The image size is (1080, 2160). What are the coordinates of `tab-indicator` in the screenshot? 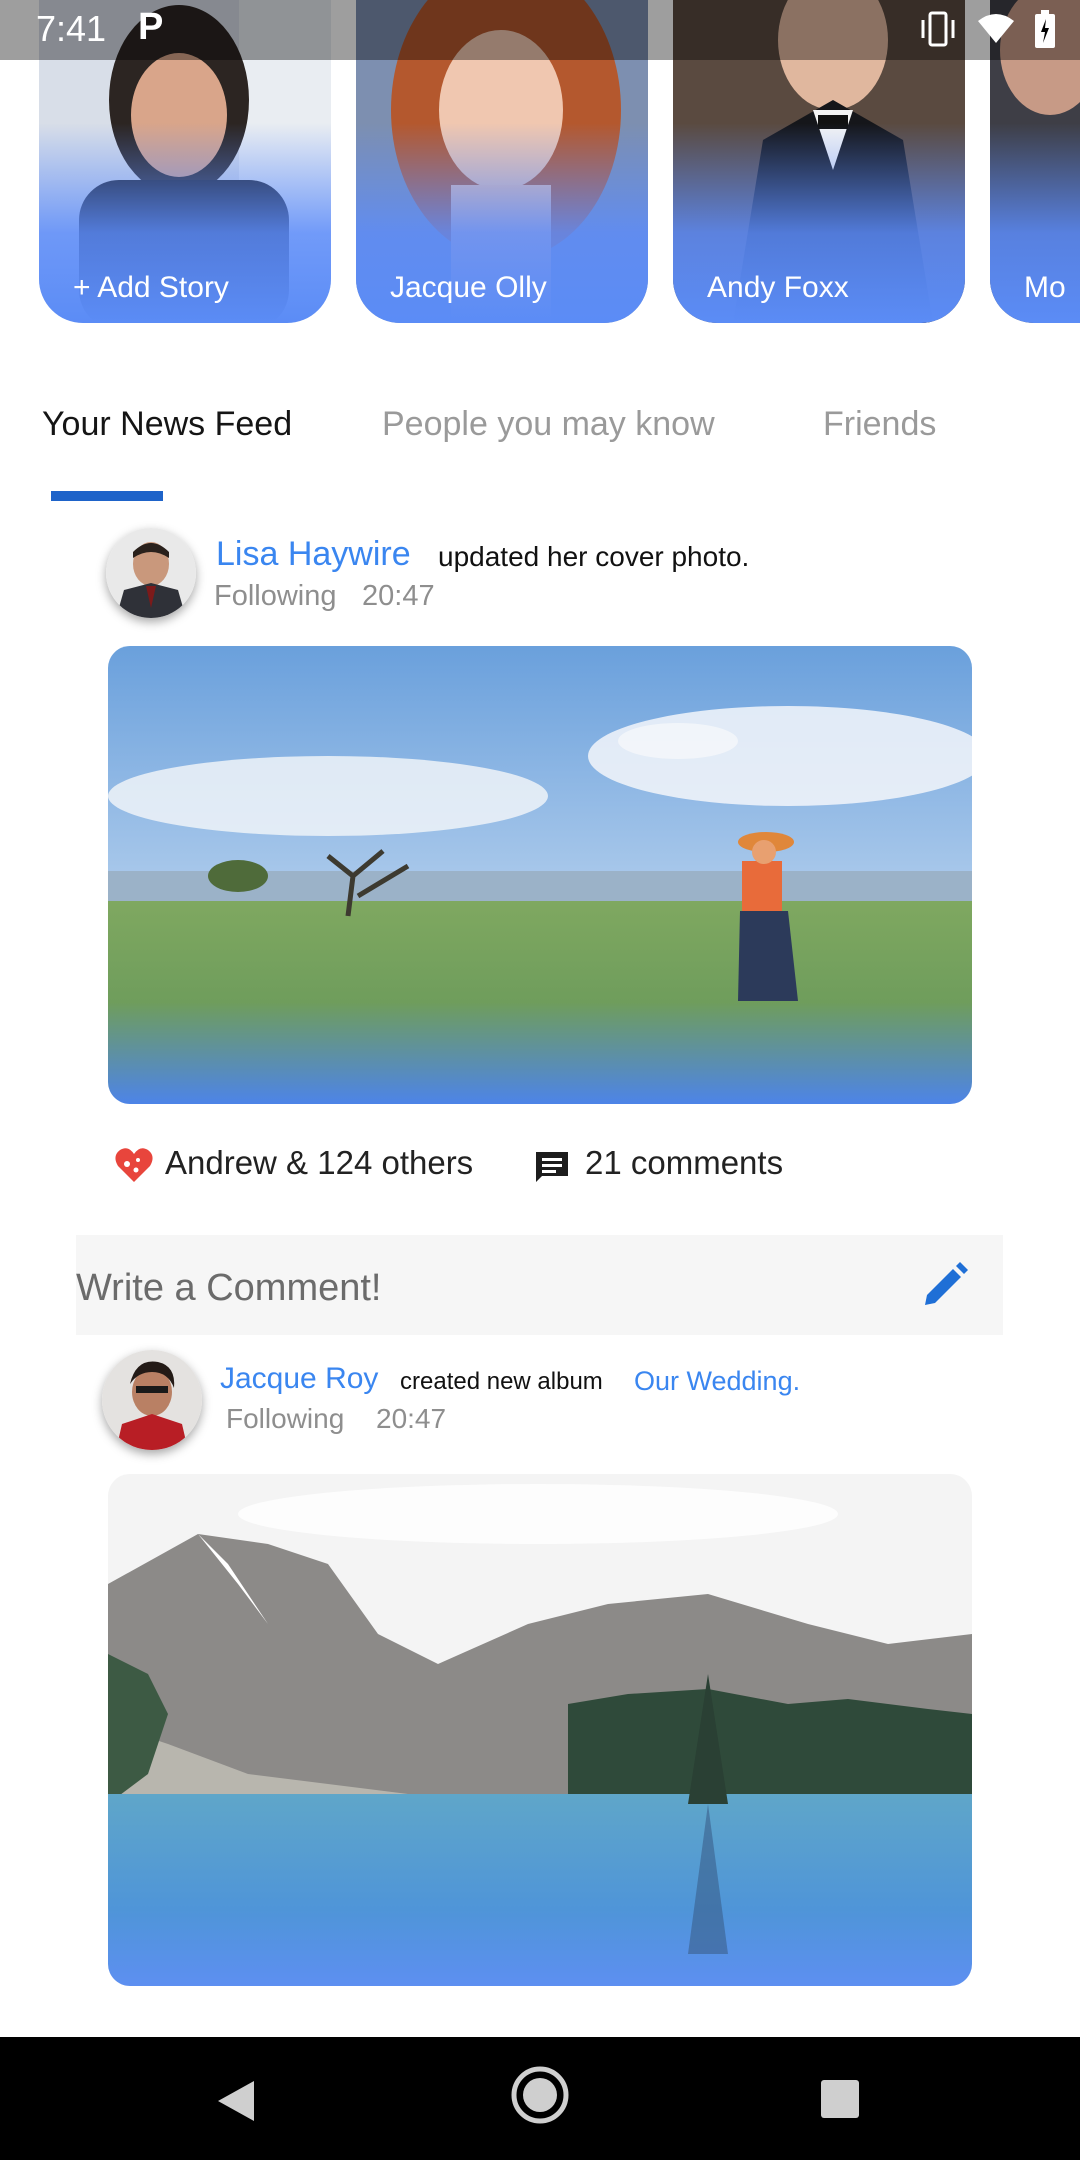 It's located at (107, 496).